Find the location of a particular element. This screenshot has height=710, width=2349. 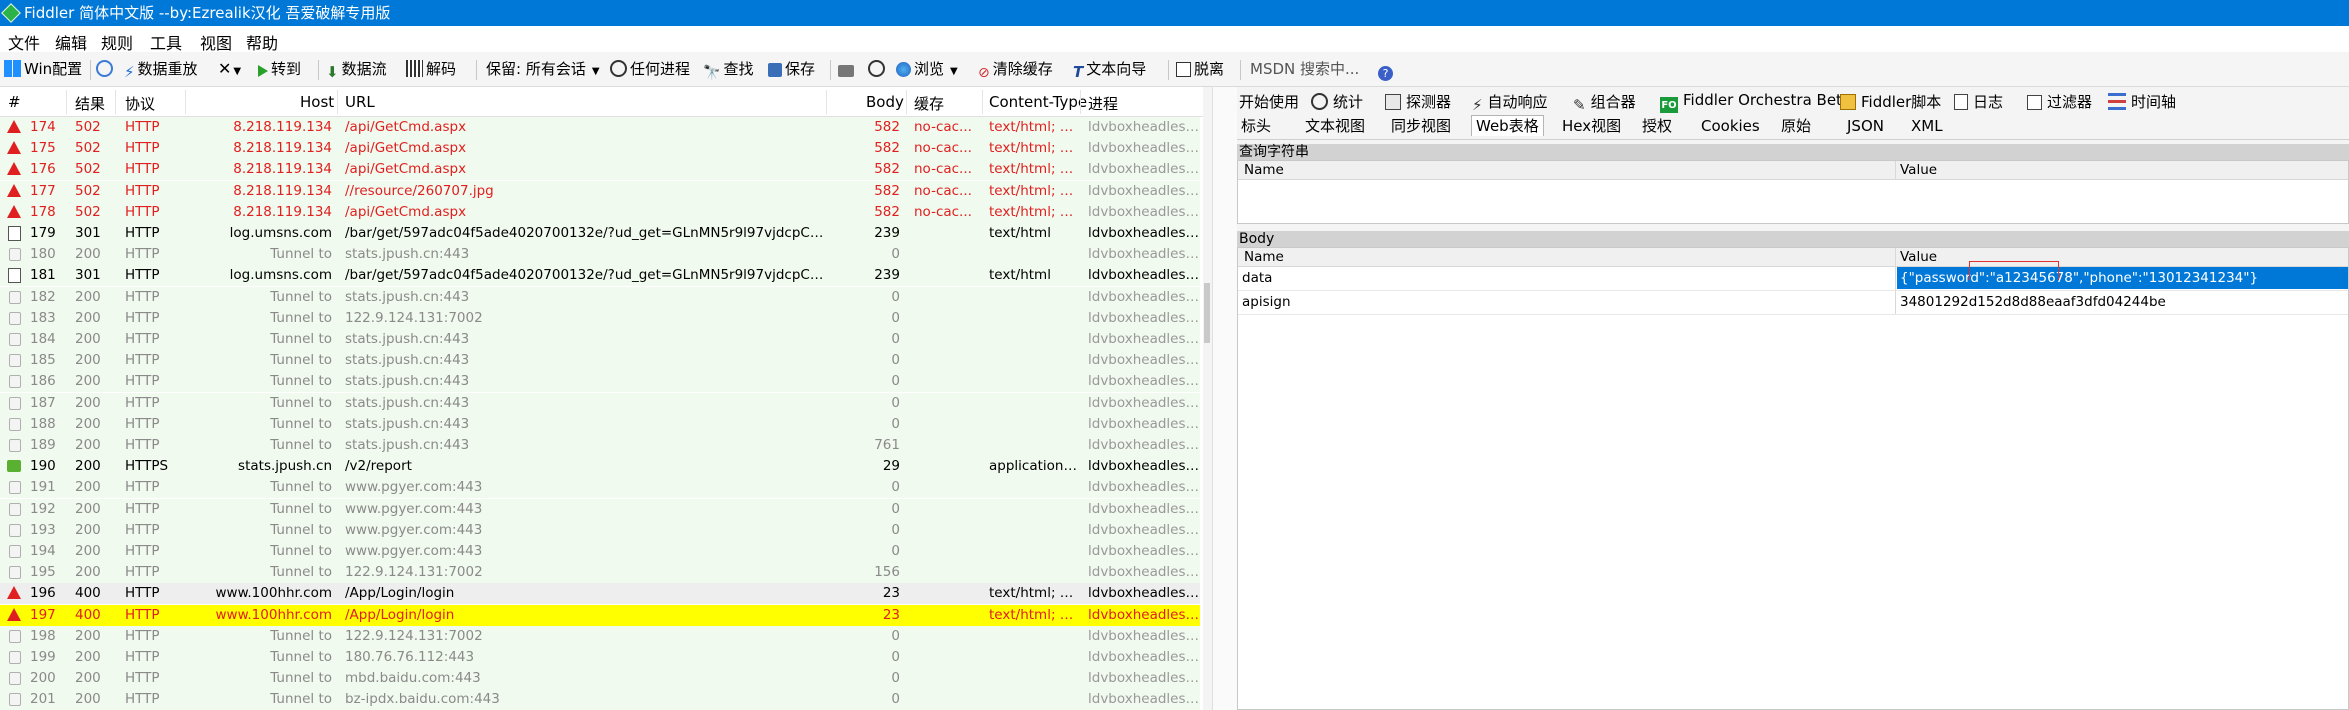

col-header-url: URL is located at coordinates (360, 102).